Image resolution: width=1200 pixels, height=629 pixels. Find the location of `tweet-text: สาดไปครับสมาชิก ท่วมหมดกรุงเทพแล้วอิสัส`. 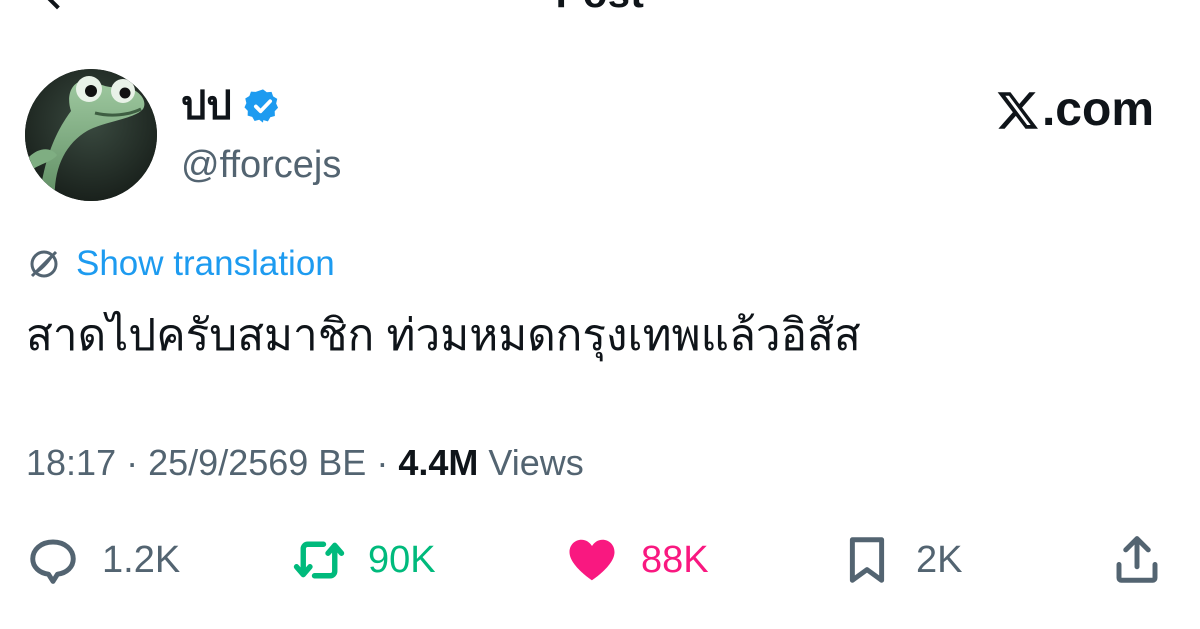

tweet-text: สาดไปครับสมาชิก ท่วมหมดกรุงเทพแล้วอิสัส is located at coordinates (443, 335).